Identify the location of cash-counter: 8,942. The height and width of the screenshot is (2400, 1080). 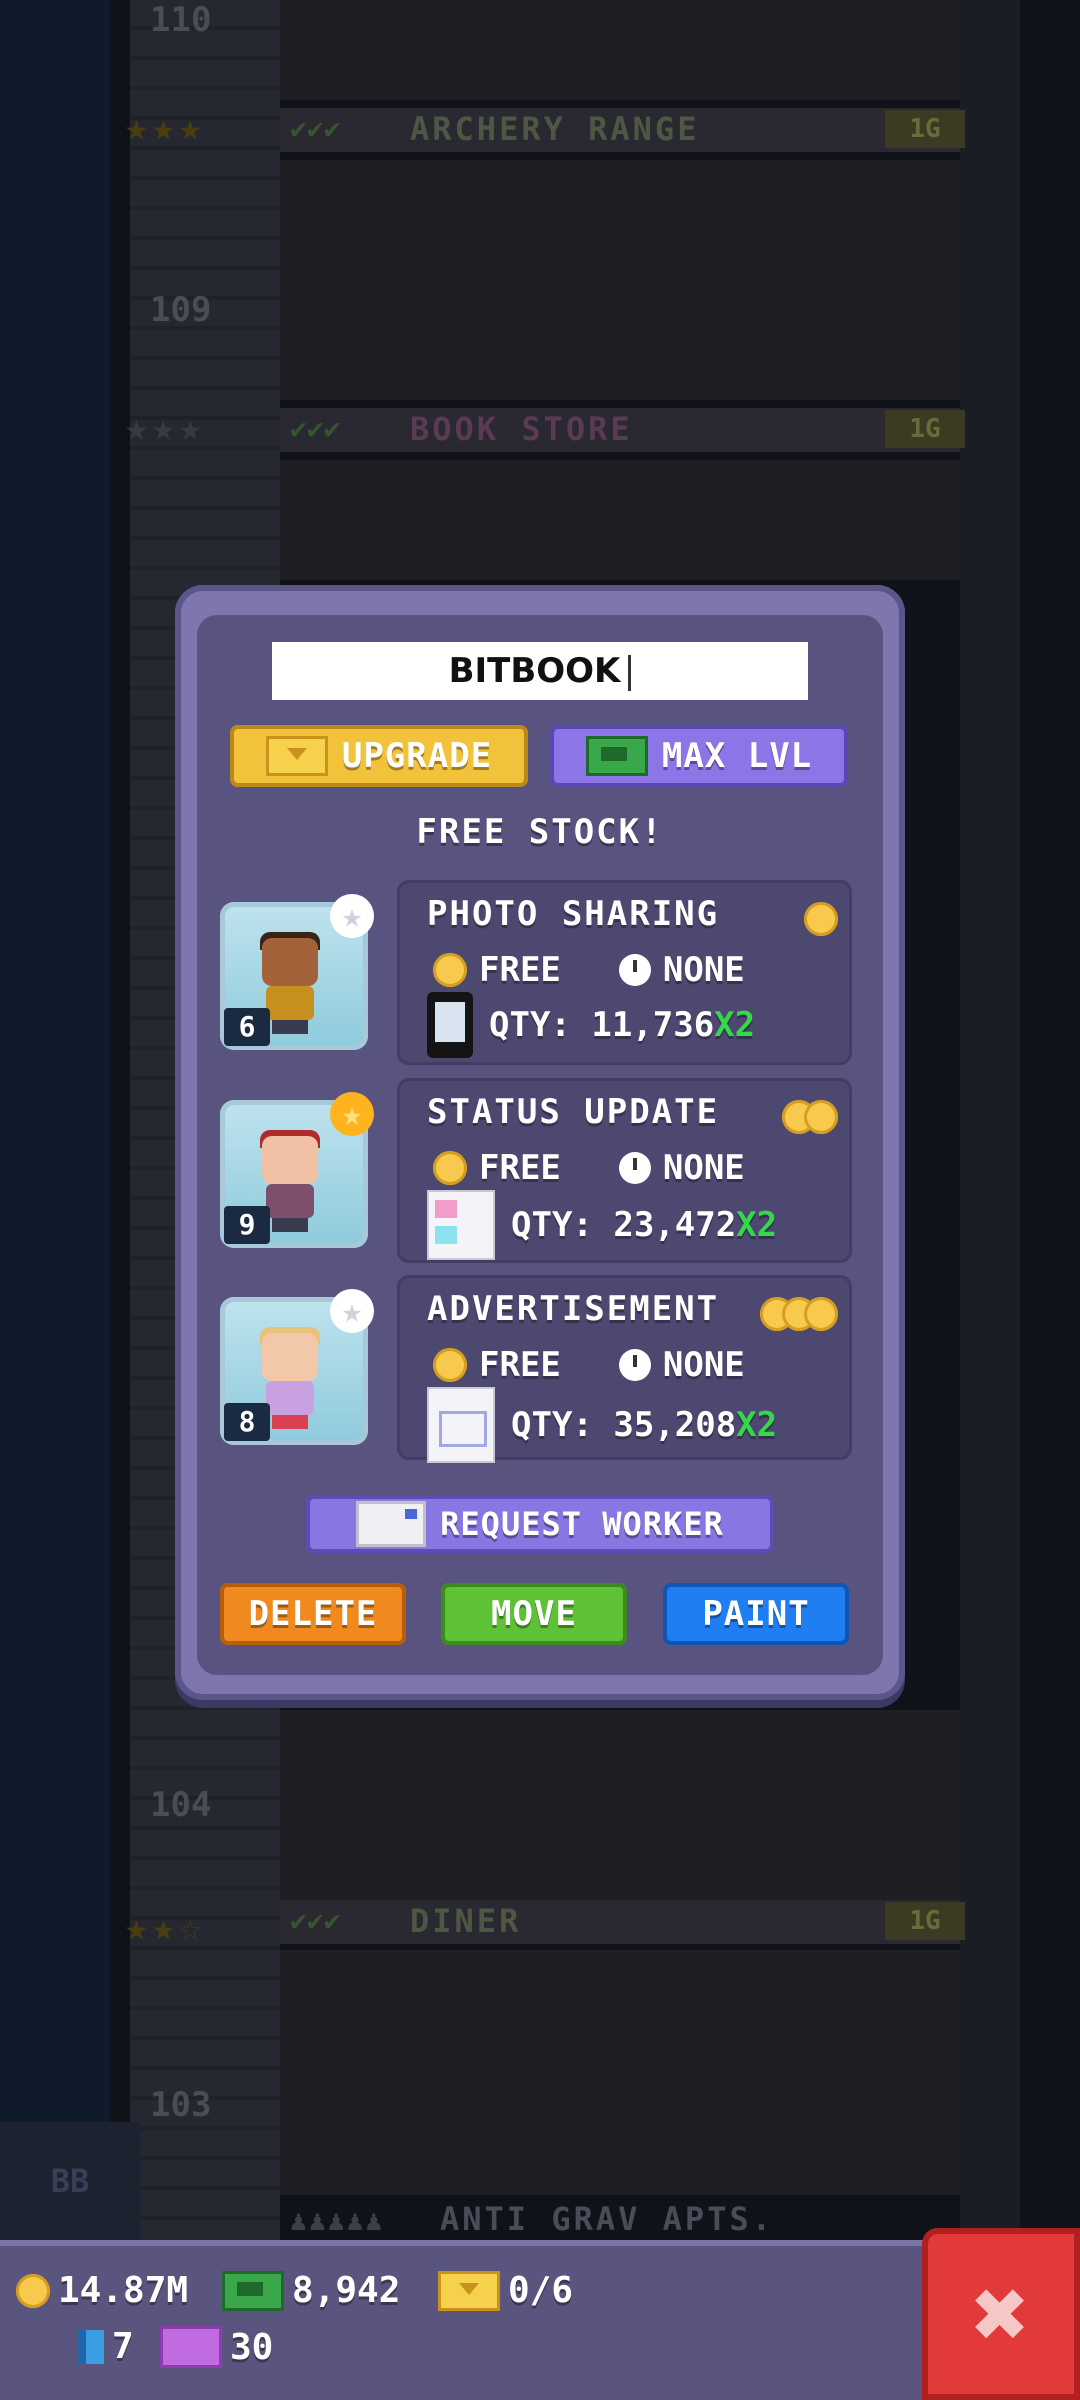
(311, 2290).